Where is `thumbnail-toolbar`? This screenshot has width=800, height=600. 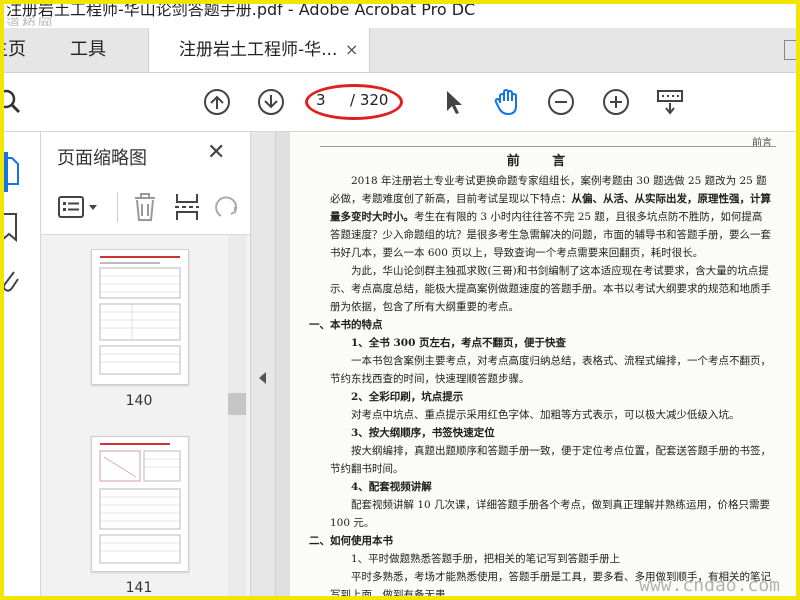 thumbnail-toolbar is located at coordinates (145, 208).